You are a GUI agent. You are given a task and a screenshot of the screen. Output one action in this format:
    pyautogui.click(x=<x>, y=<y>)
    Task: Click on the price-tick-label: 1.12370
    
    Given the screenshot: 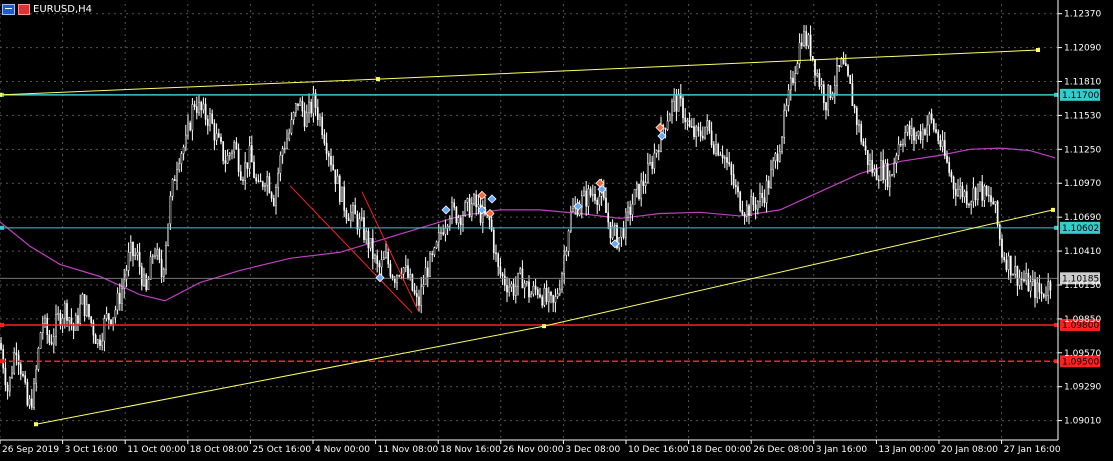 What is the action you would take?
    pyautogui.click(x=1082, y=15)
    